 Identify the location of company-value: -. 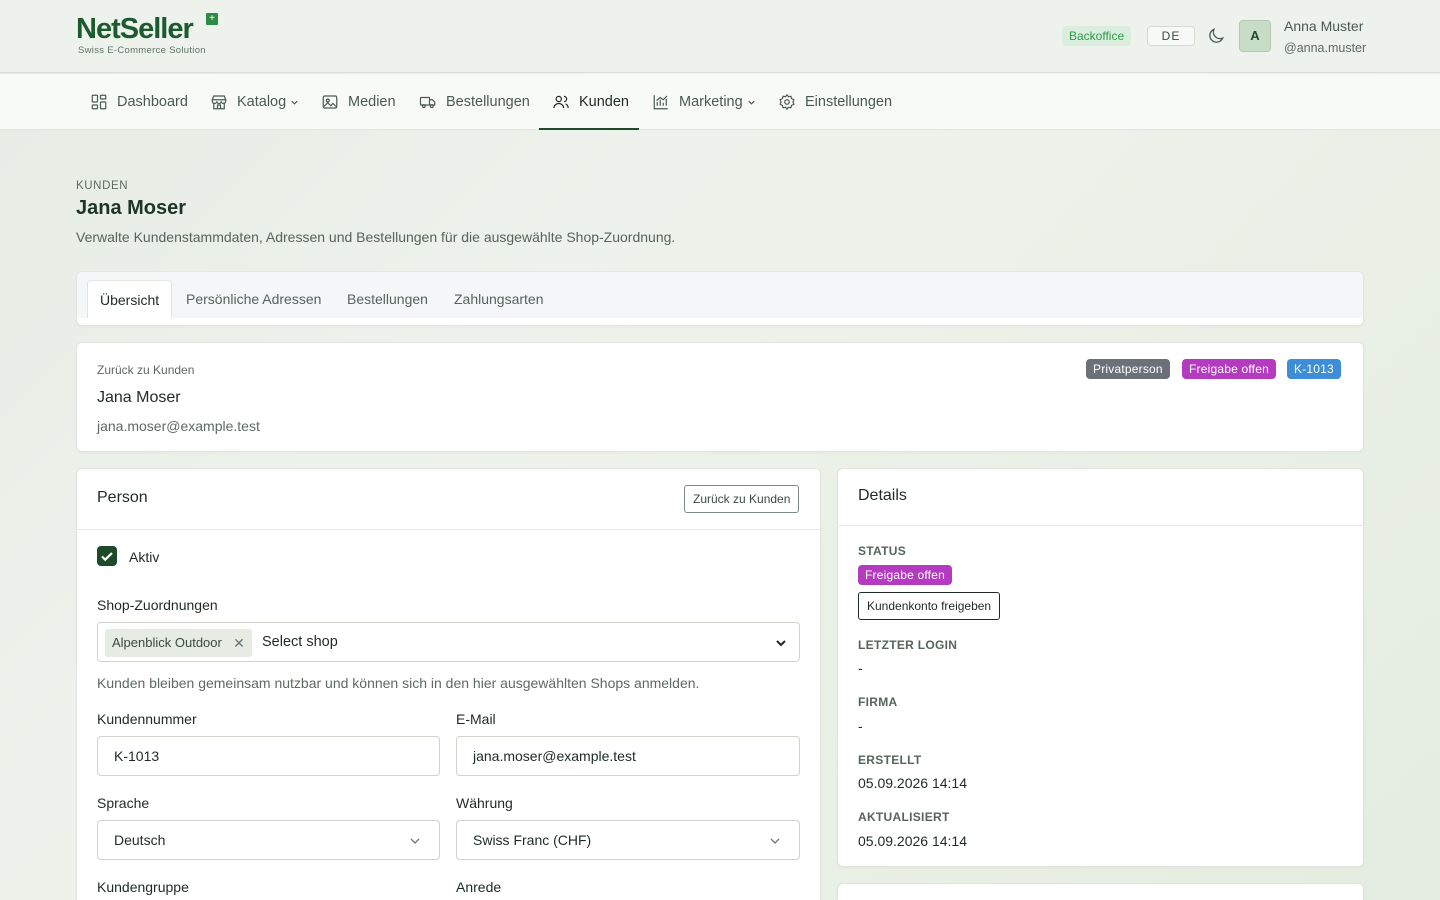
(860, 726).